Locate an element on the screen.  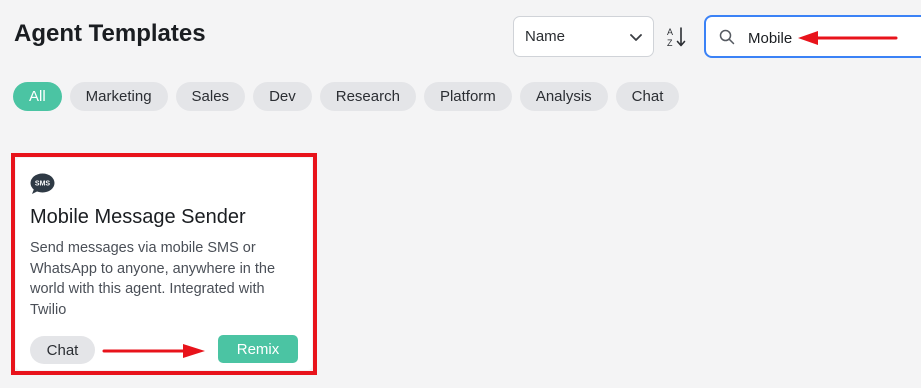
svg-text: A is located at coordinates (670, 32).